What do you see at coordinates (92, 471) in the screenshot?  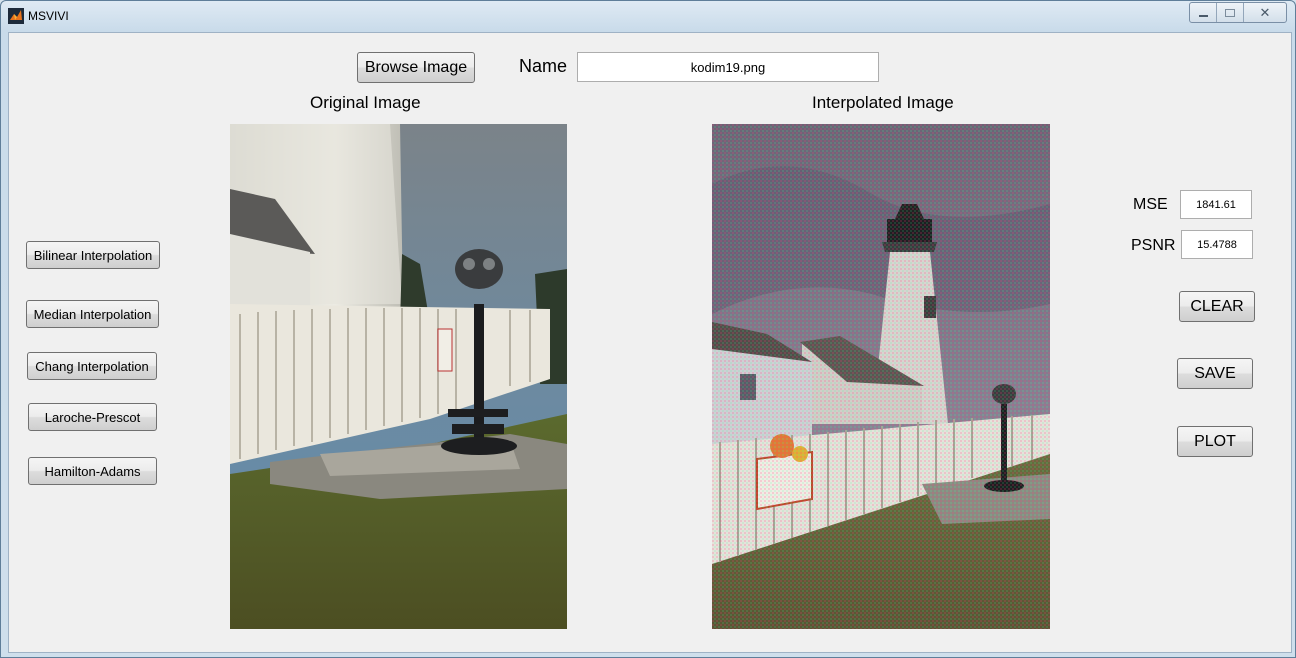 I see `hamilton-adams-button: Hamilton-Adams` at bounding box center [92, 471].